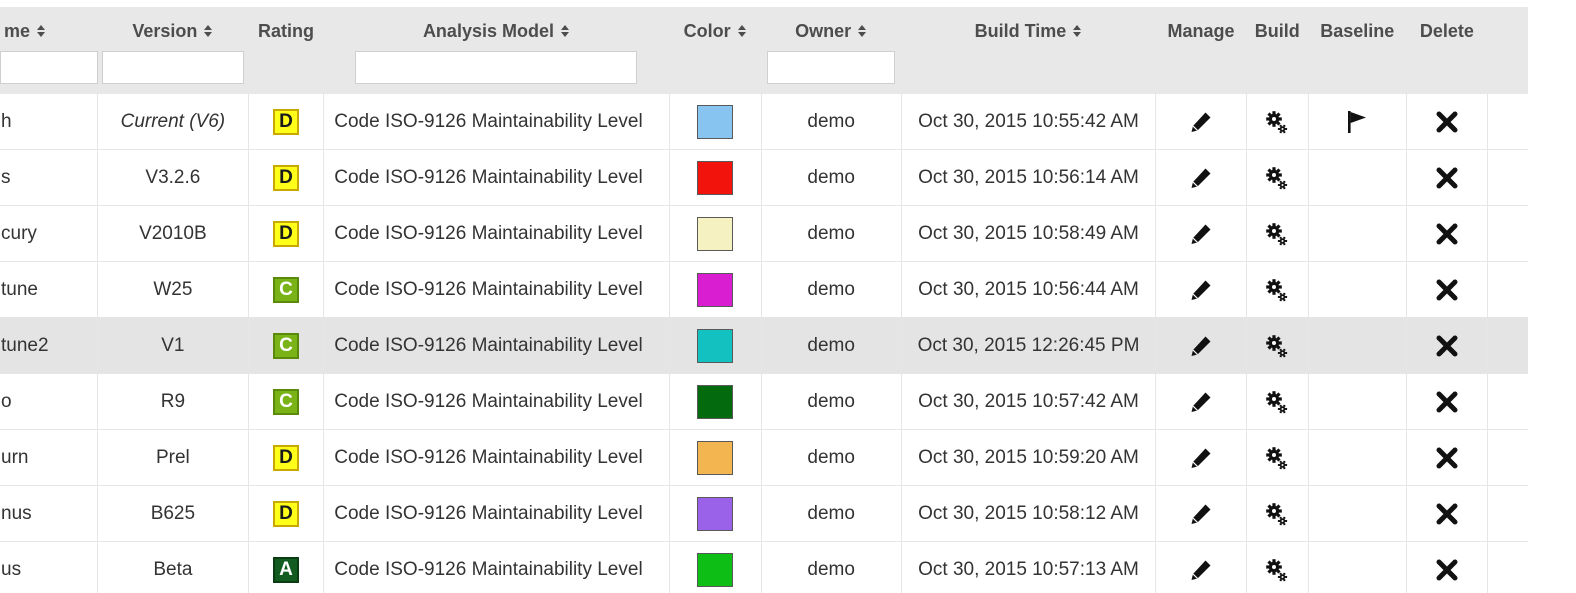 The image size is (1576, 593). I want to click on name-cell: cury, so click(49, 233).